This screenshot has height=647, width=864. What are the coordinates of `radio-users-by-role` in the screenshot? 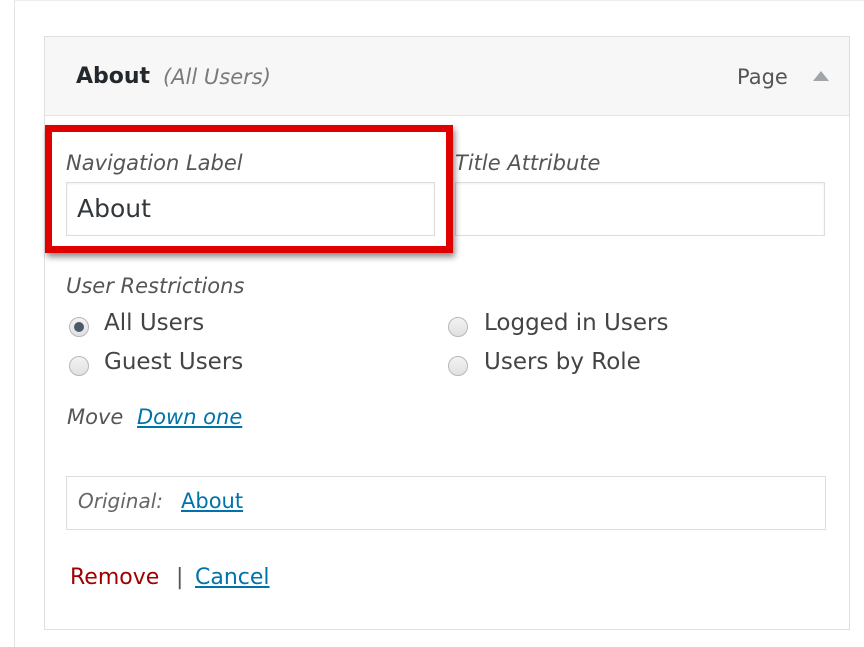 It's located at (458, 366).